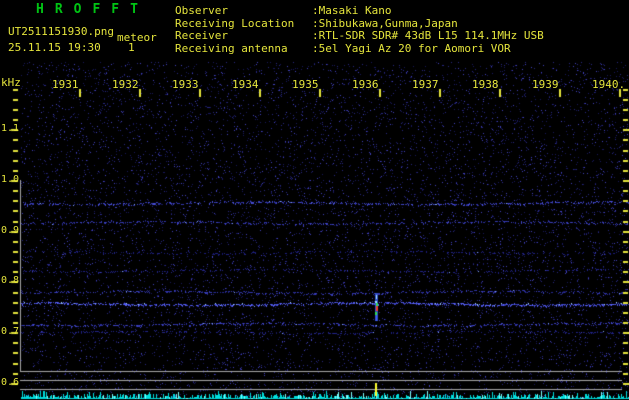 This screenshot has height=400, width=629. I want to click on time-tick-label-1936: 1936, so click(365, 84).